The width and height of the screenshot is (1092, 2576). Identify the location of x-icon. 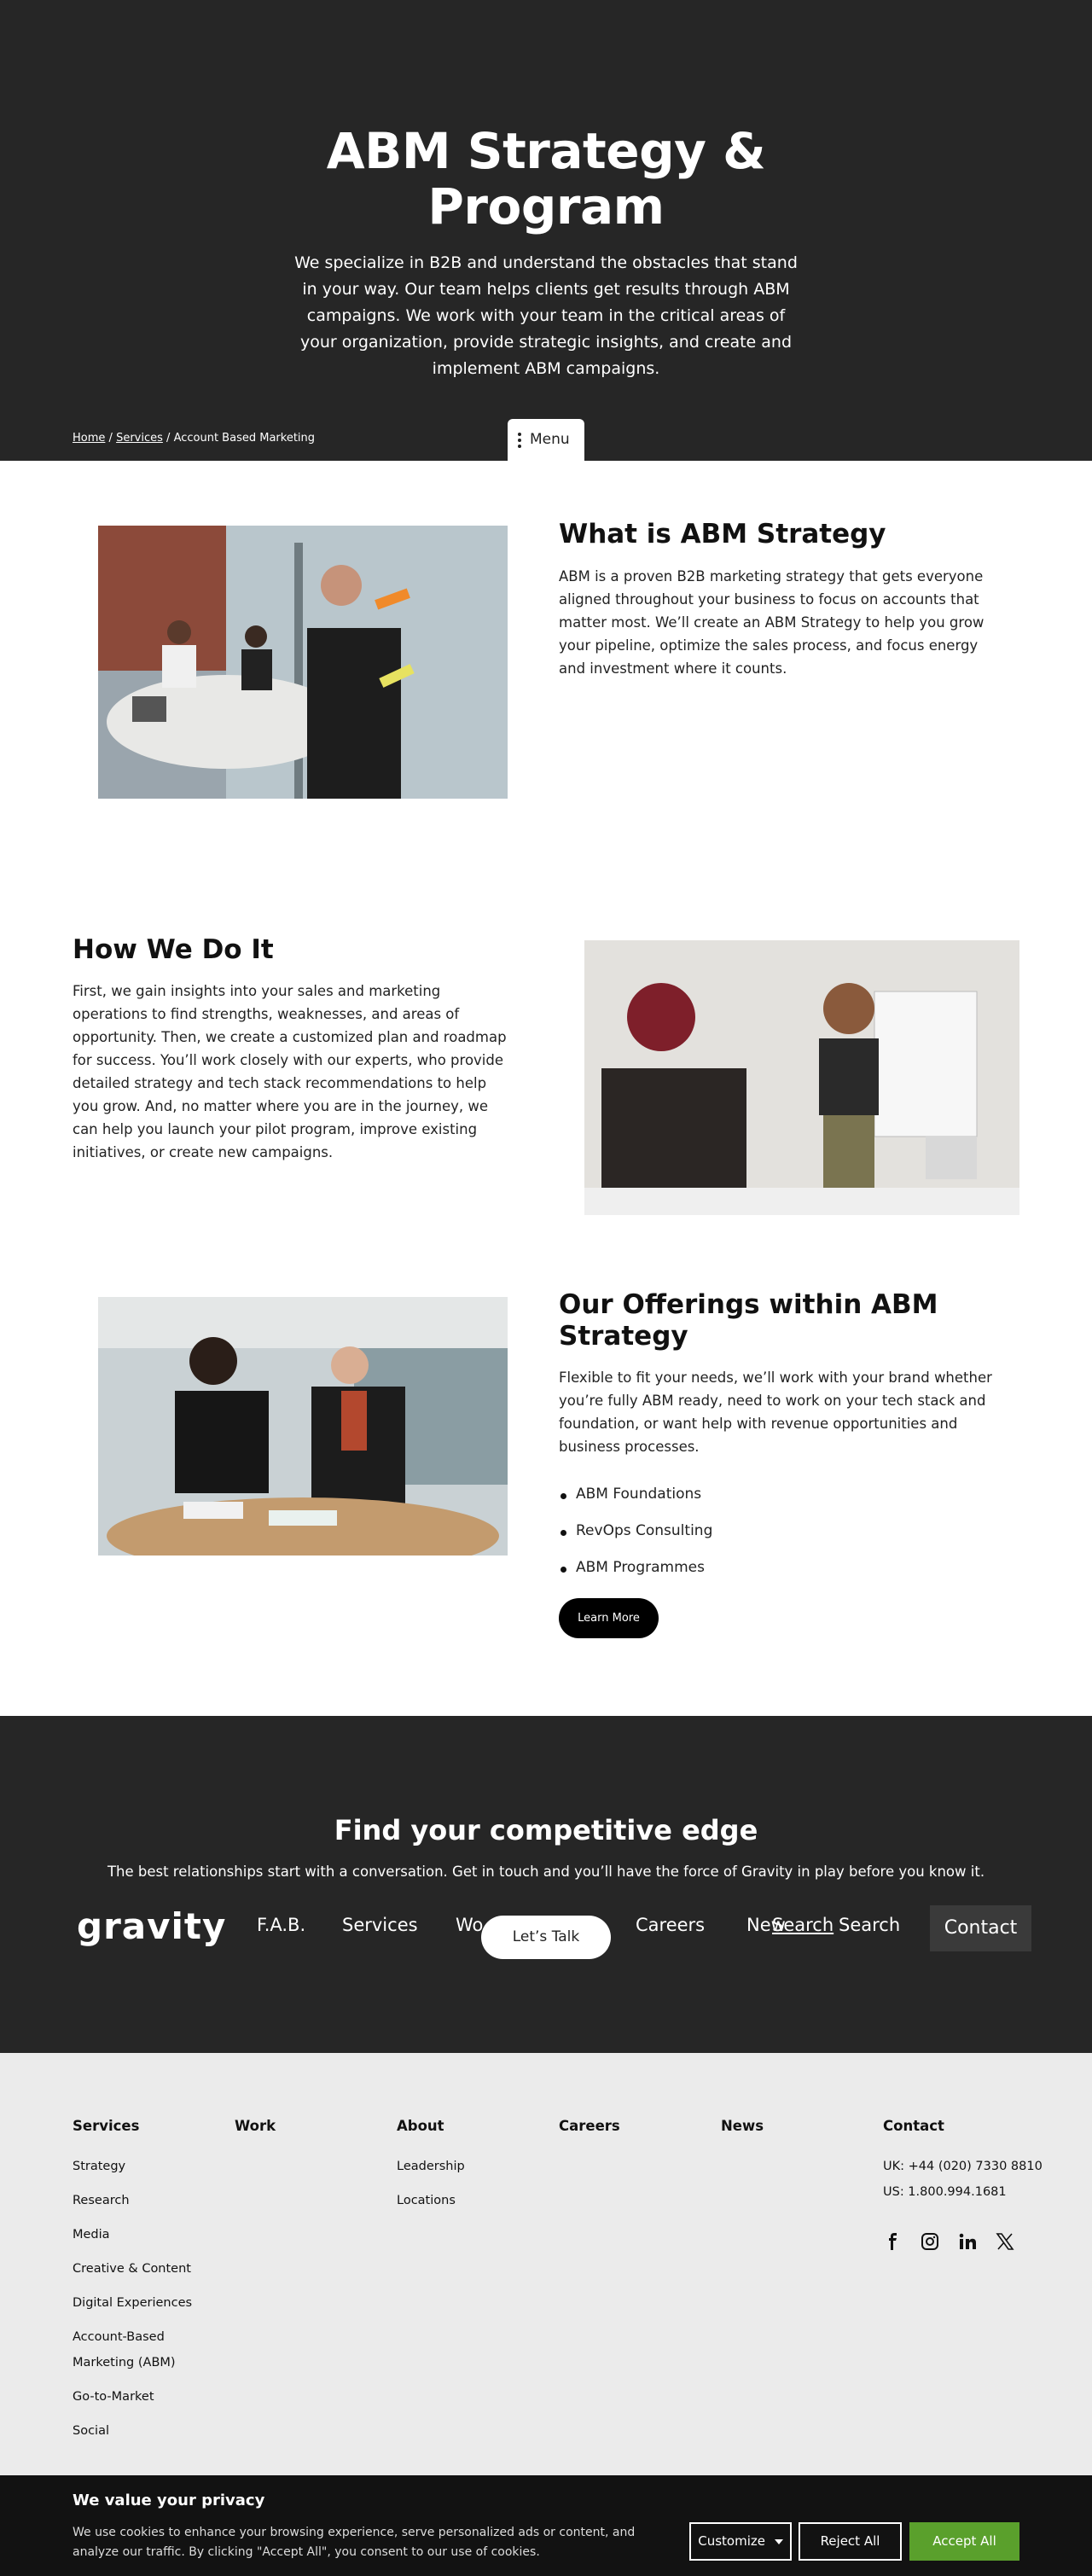
(1005, 2241).